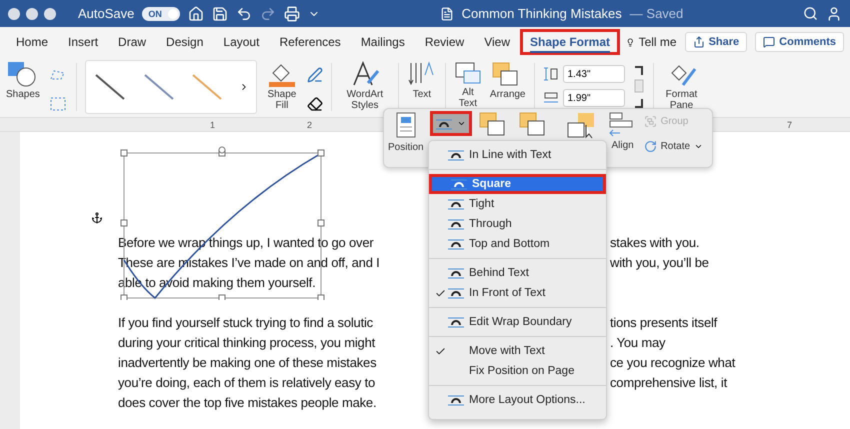 This screenshot has width=850, height=429. What do you see at coordinates (668, 382) in the screenshot?
I see `body-text: comprehensive list, it` at bounding box center [668, 382].